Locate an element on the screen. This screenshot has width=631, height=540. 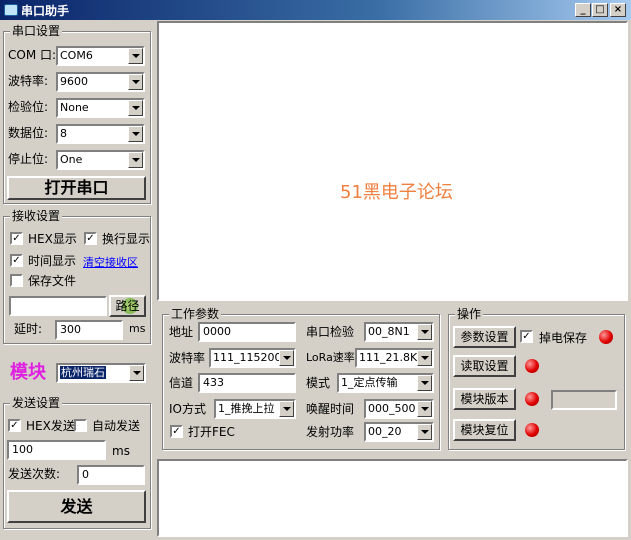
fec-label: 打开FEC is located at coordinates (211, 432).